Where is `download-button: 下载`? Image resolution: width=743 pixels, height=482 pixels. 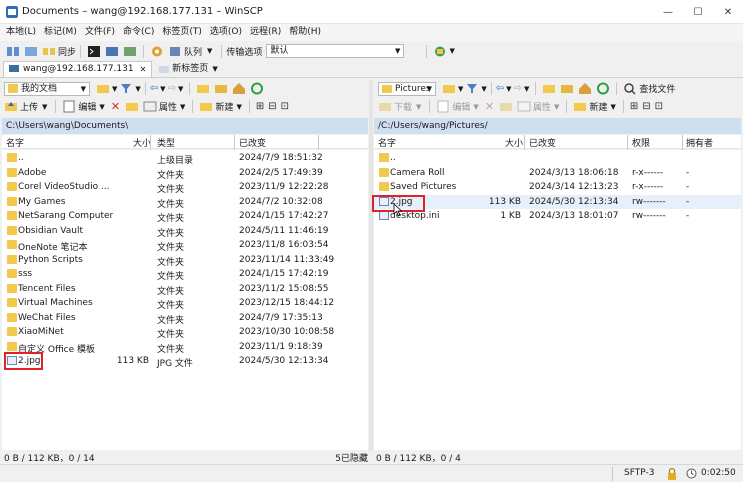
download-button: 下载 is located at coordinates (403, 106).